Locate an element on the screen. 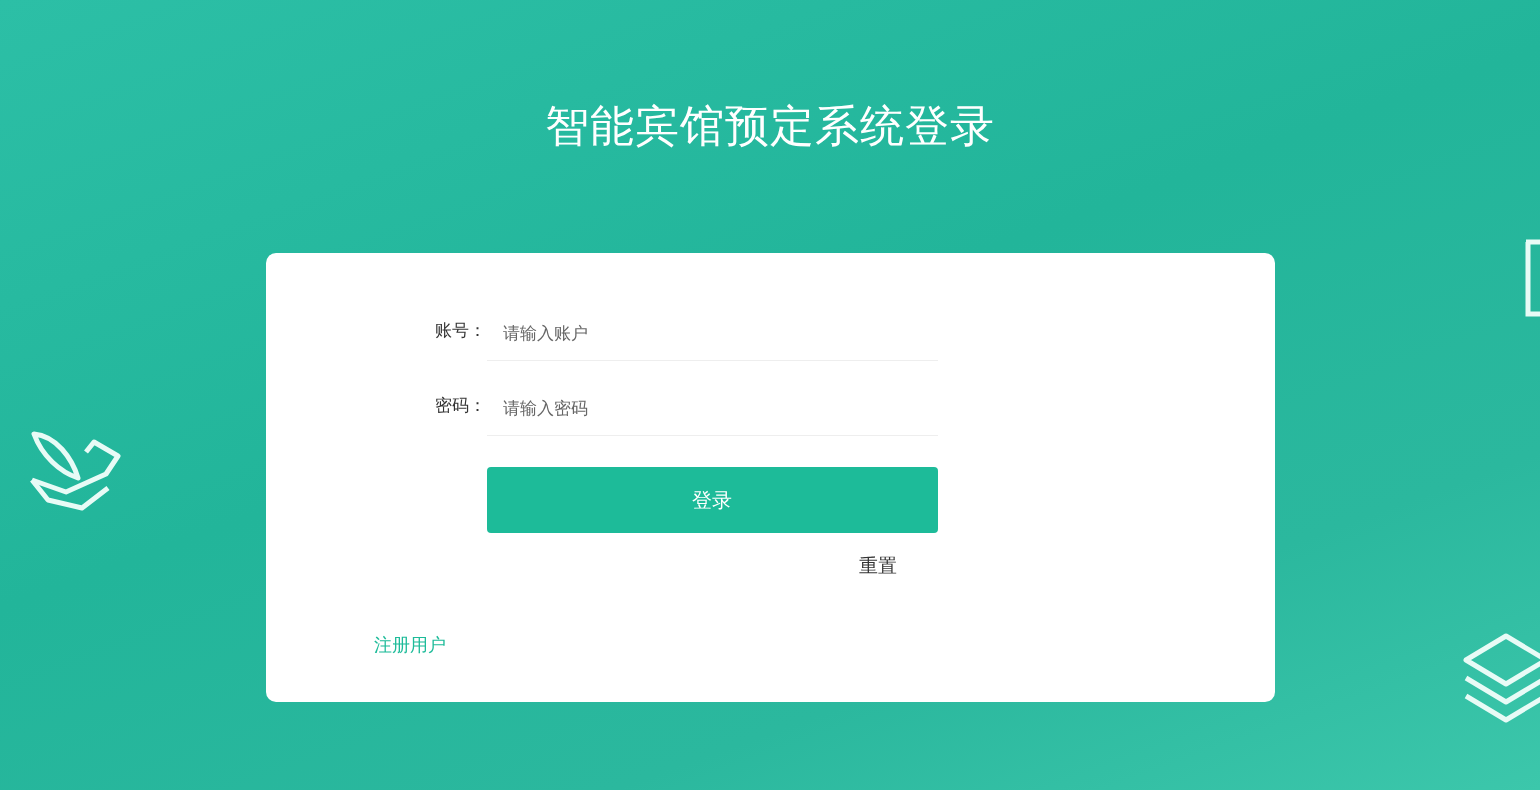  login-button: 登录 is located at coordinates (712, 500).